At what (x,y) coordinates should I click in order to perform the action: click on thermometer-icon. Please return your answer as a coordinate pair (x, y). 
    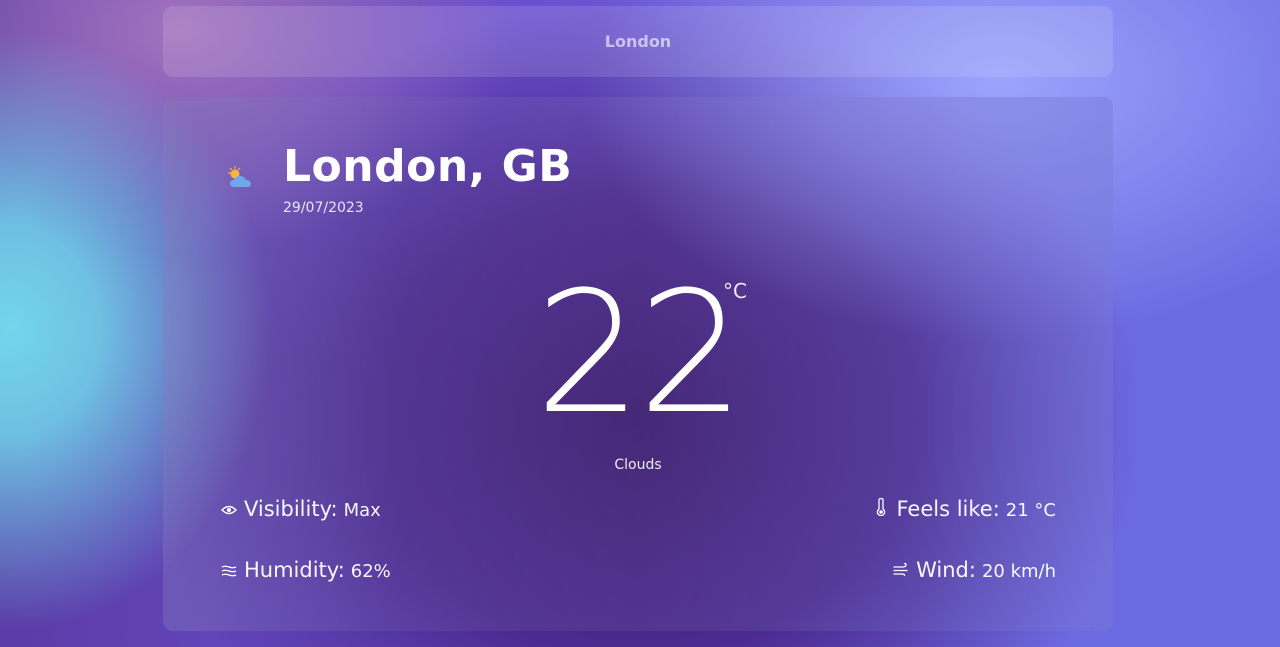
    Looking at the image, I should click on (881, 508).